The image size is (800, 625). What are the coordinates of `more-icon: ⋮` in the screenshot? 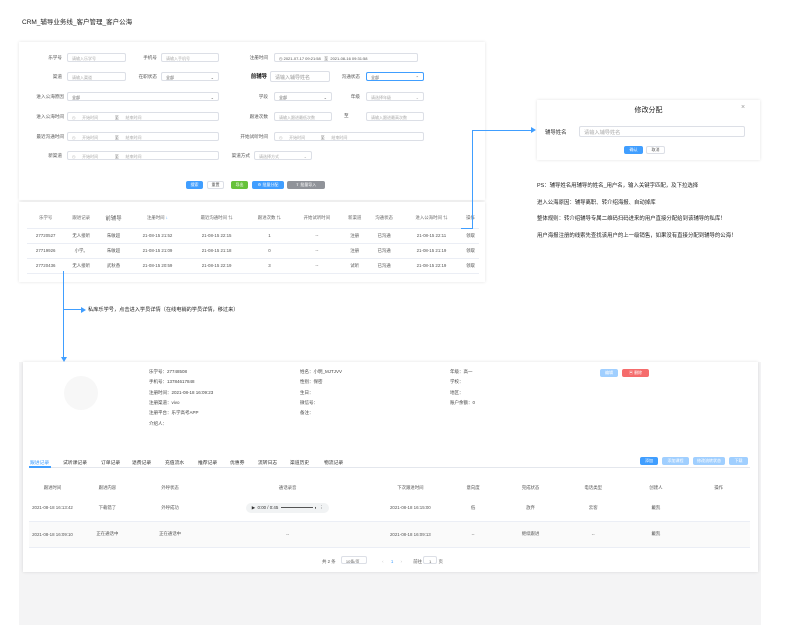 It's located at (321, 507).